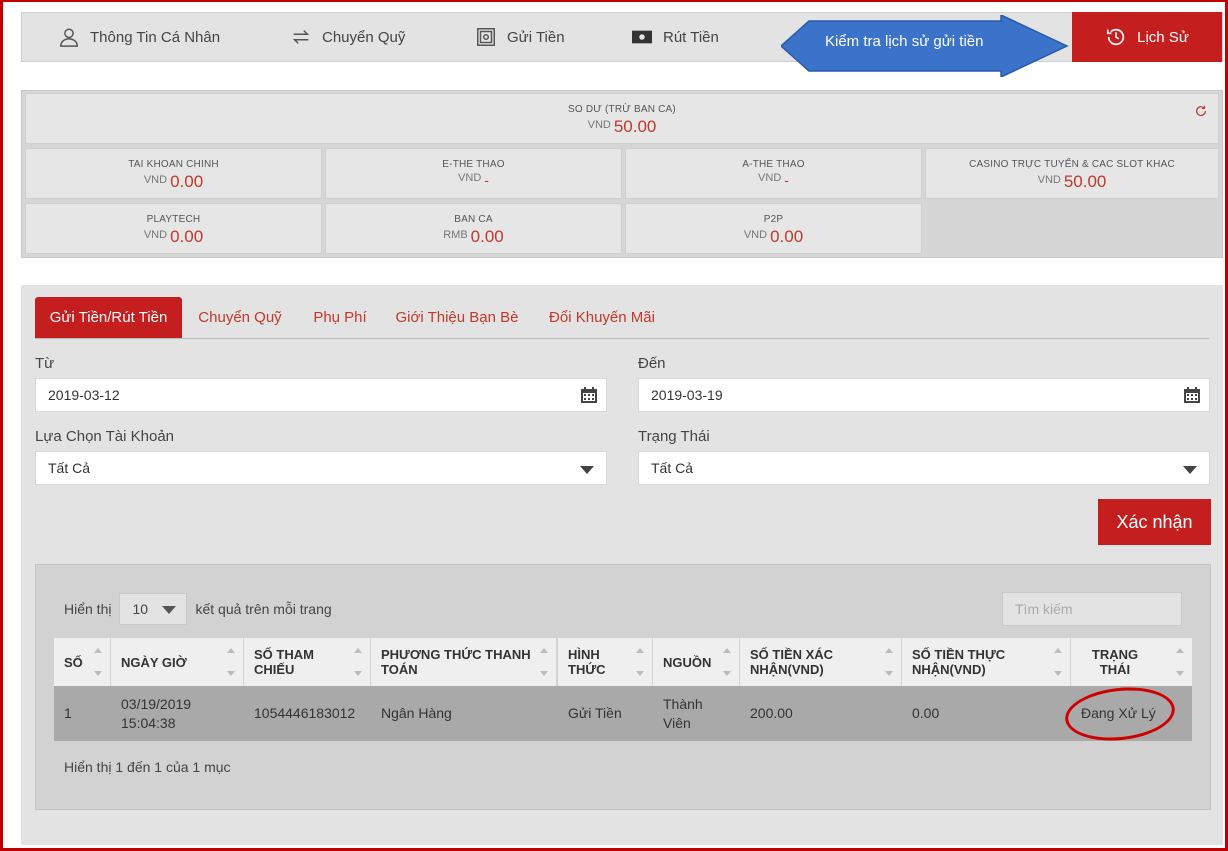 This screenshot has height=851, width=1228. I want to click on confirm-button: Xác nhận, so click(1154, 522).